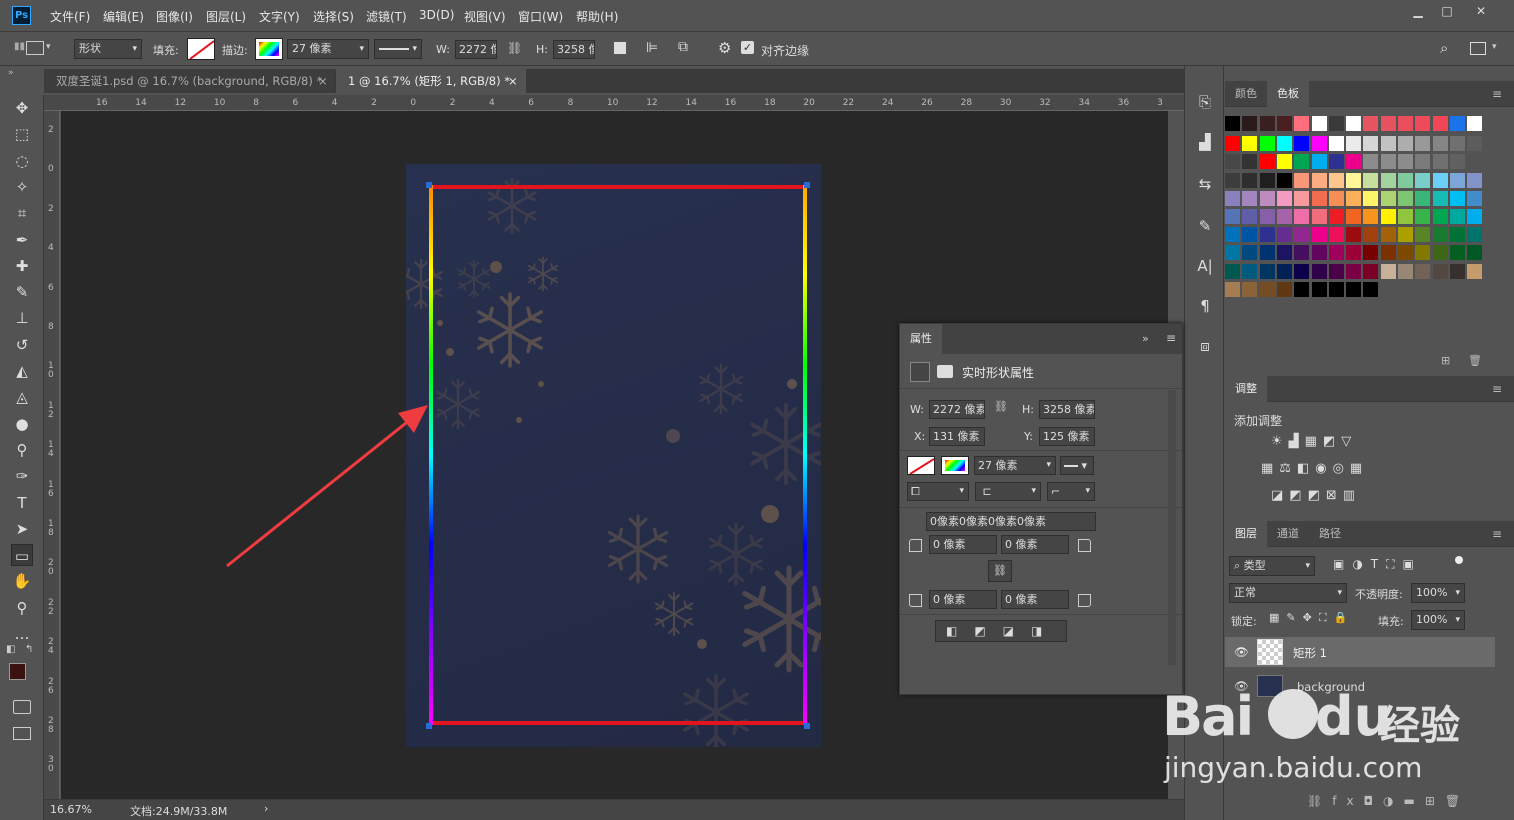 The image size is (1514, 820). What do you see at coordinates (540, 16) in the screenshot?
I see `menu-item: 窗口(W)` at bounding box center [540, 16].